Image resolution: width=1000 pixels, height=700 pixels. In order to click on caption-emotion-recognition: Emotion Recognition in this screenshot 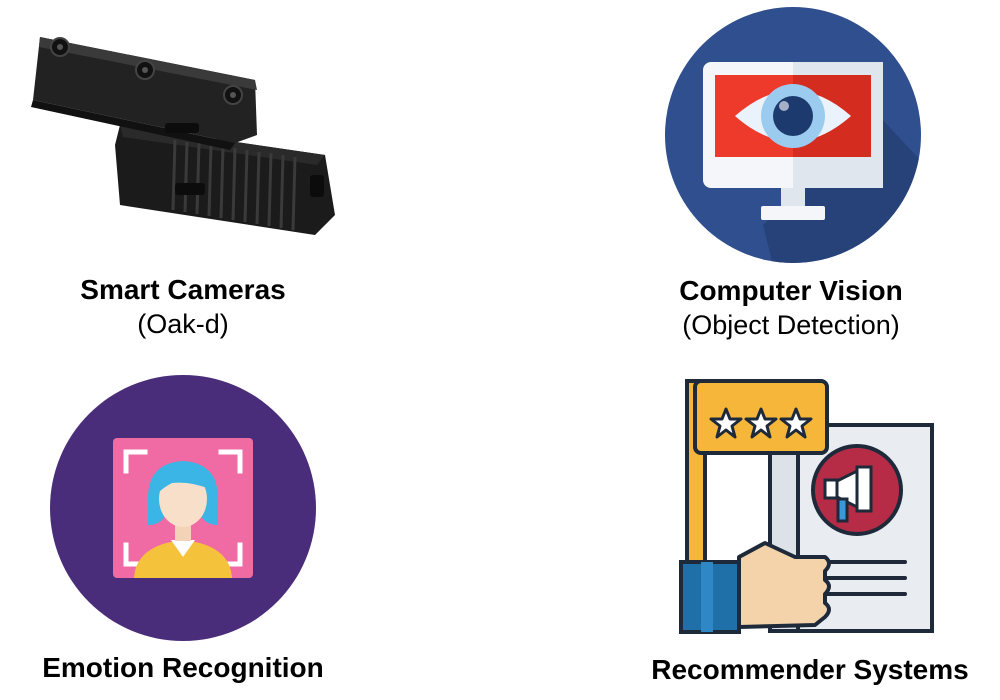, I will do `click(183, 668)`.